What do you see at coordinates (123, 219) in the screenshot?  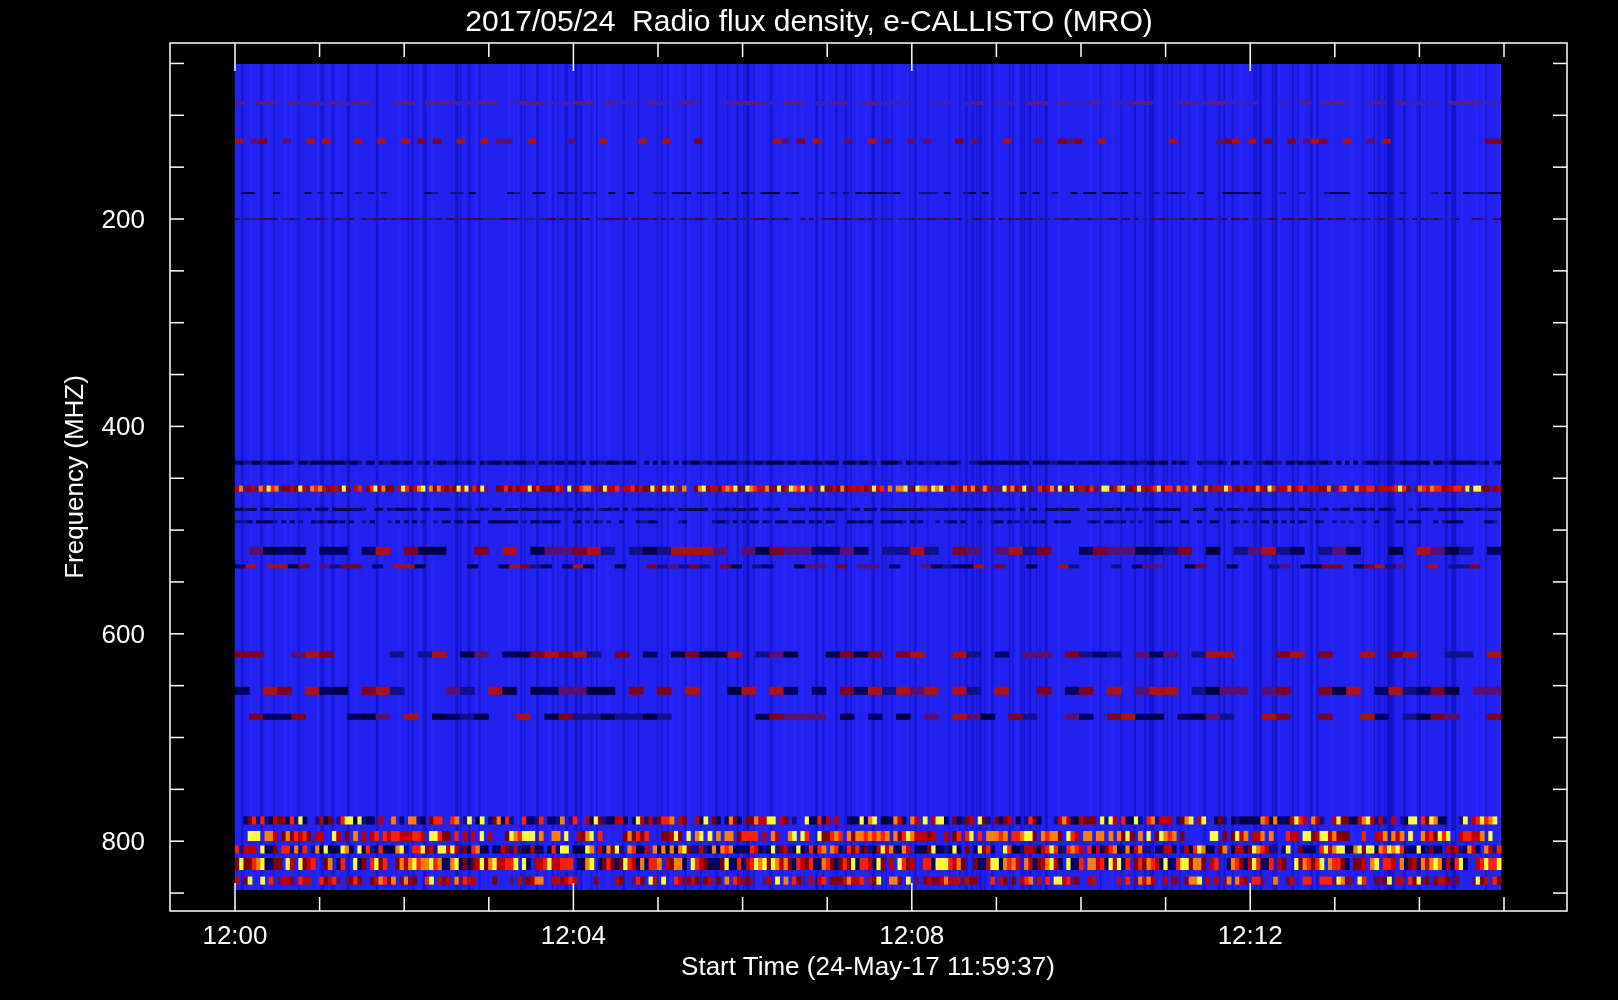 I see `y-tick-label: 200` at bounding box center [123, 219].